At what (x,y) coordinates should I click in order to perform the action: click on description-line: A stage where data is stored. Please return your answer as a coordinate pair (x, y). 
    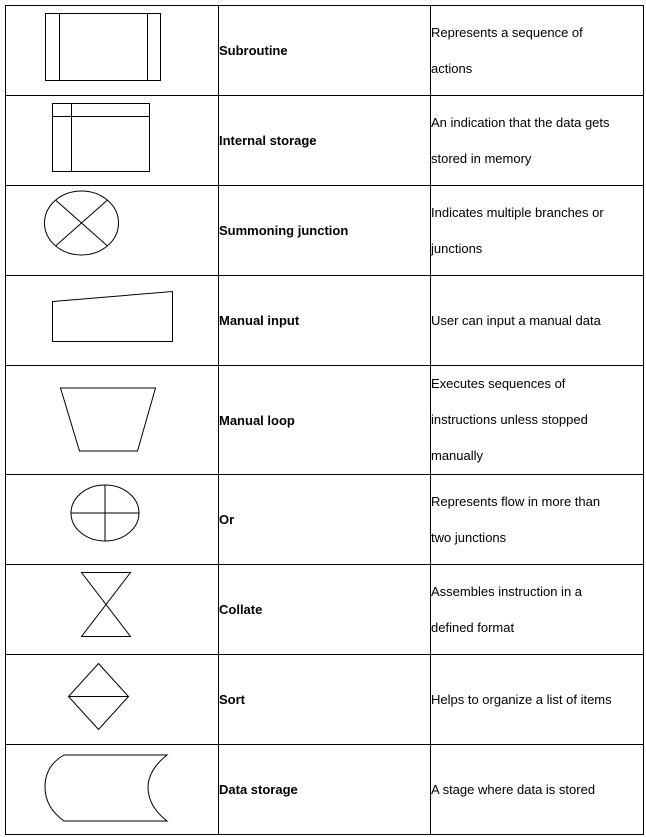
    Looking at the image, I should click on (513, 789).